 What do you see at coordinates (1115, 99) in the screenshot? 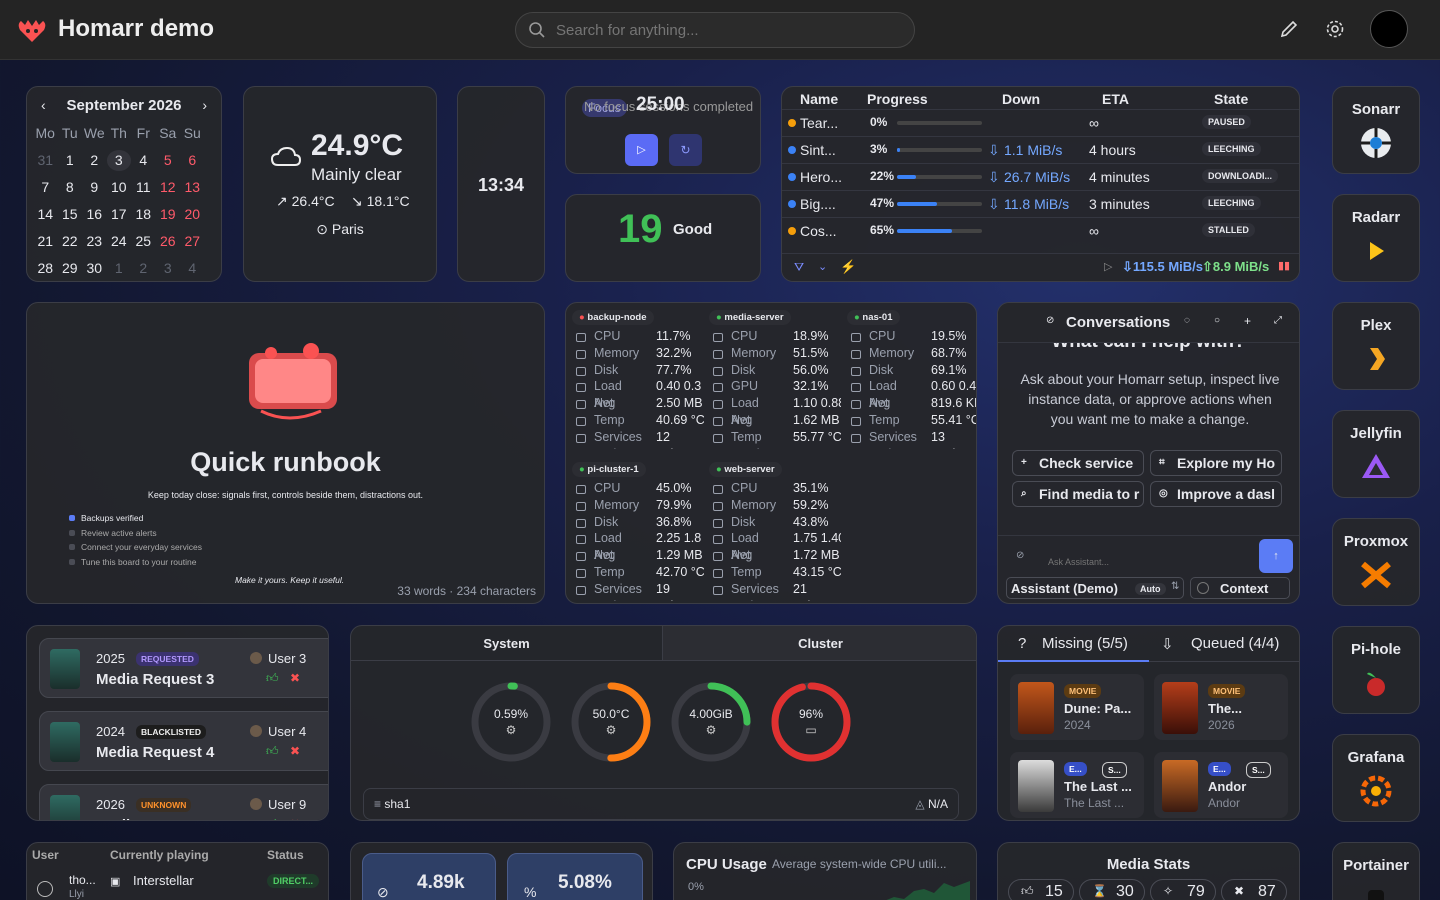
I see `col-eta: ETA` at bounding box center [1115, 99].